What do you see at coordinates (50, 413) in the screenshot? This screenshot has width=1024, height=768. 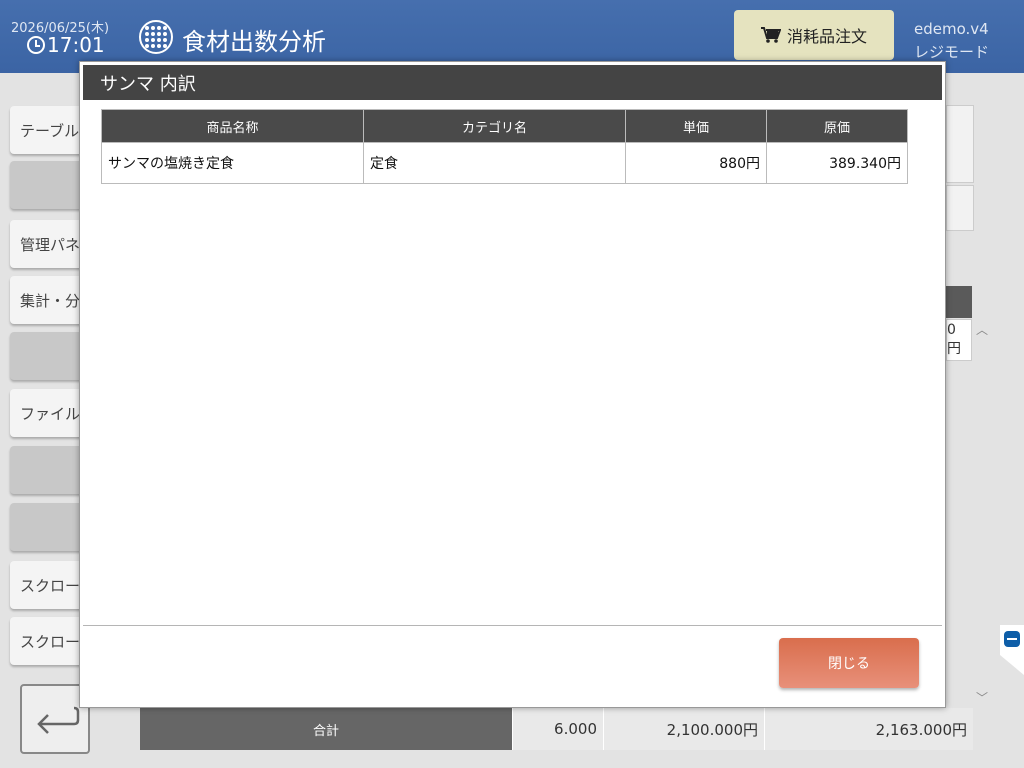 I see `sidebar-item-label: ファイル` at bounding box center [50, 413].